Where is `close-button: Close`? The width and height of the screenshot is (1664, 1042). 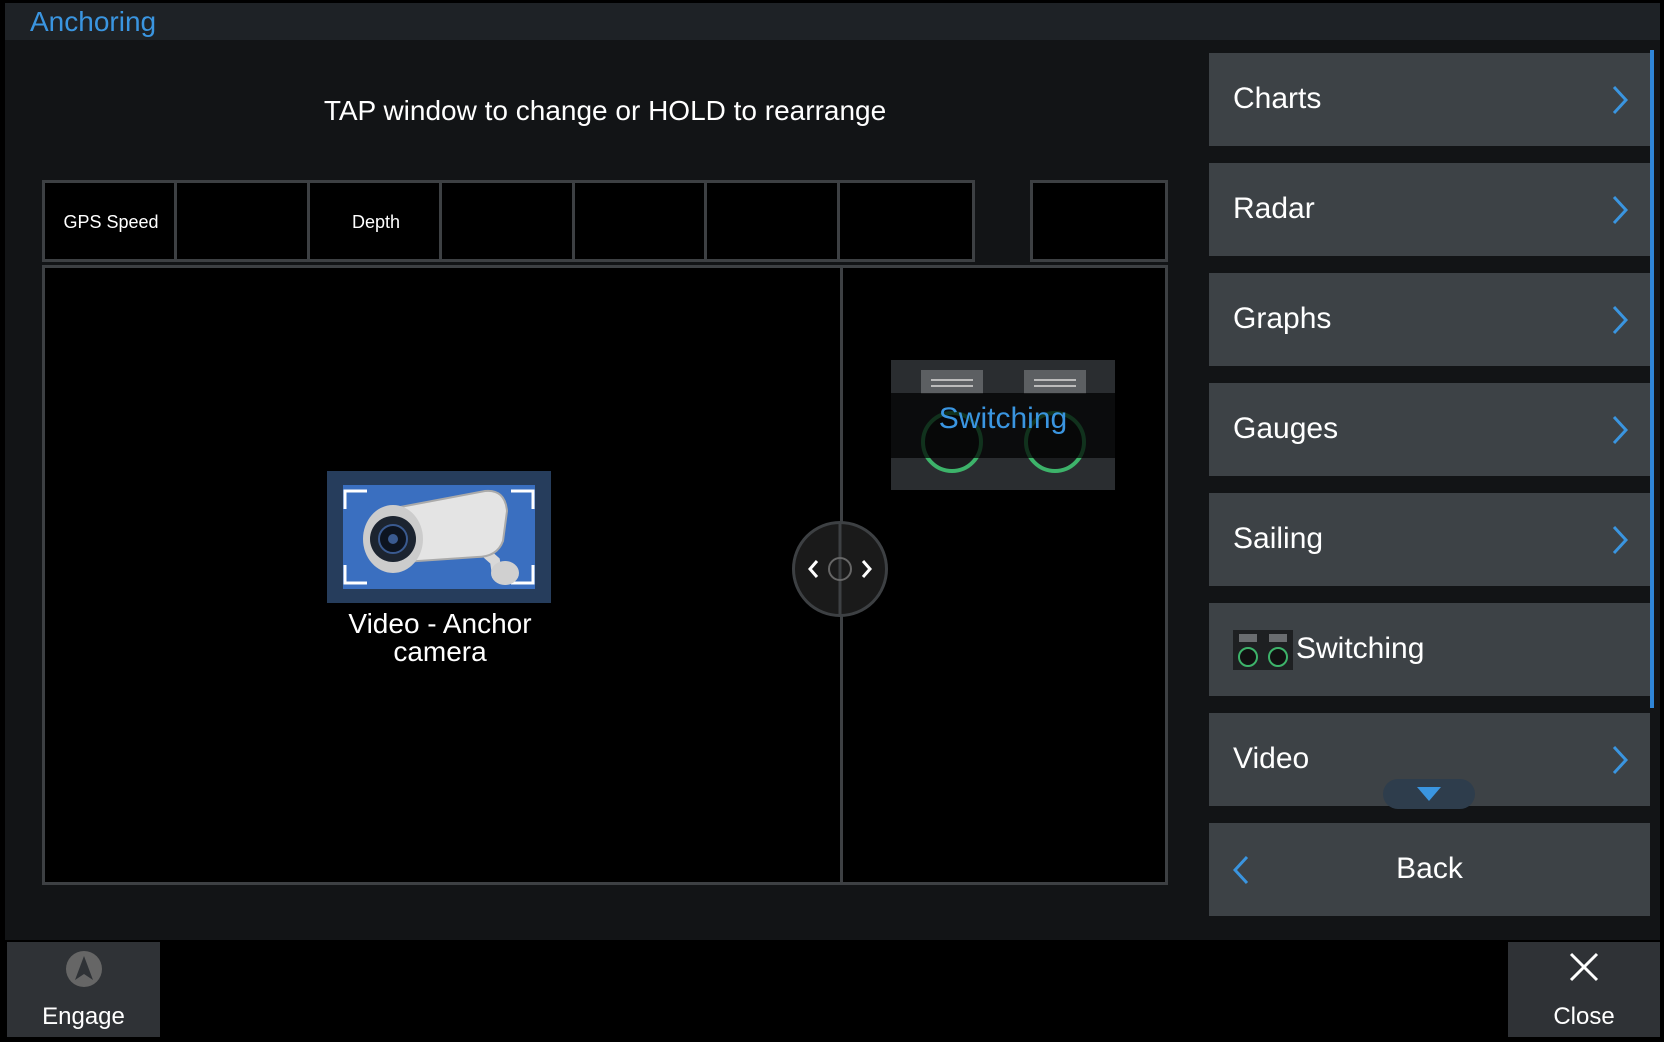
close-button: Close is located at coordinates (1584, 989).